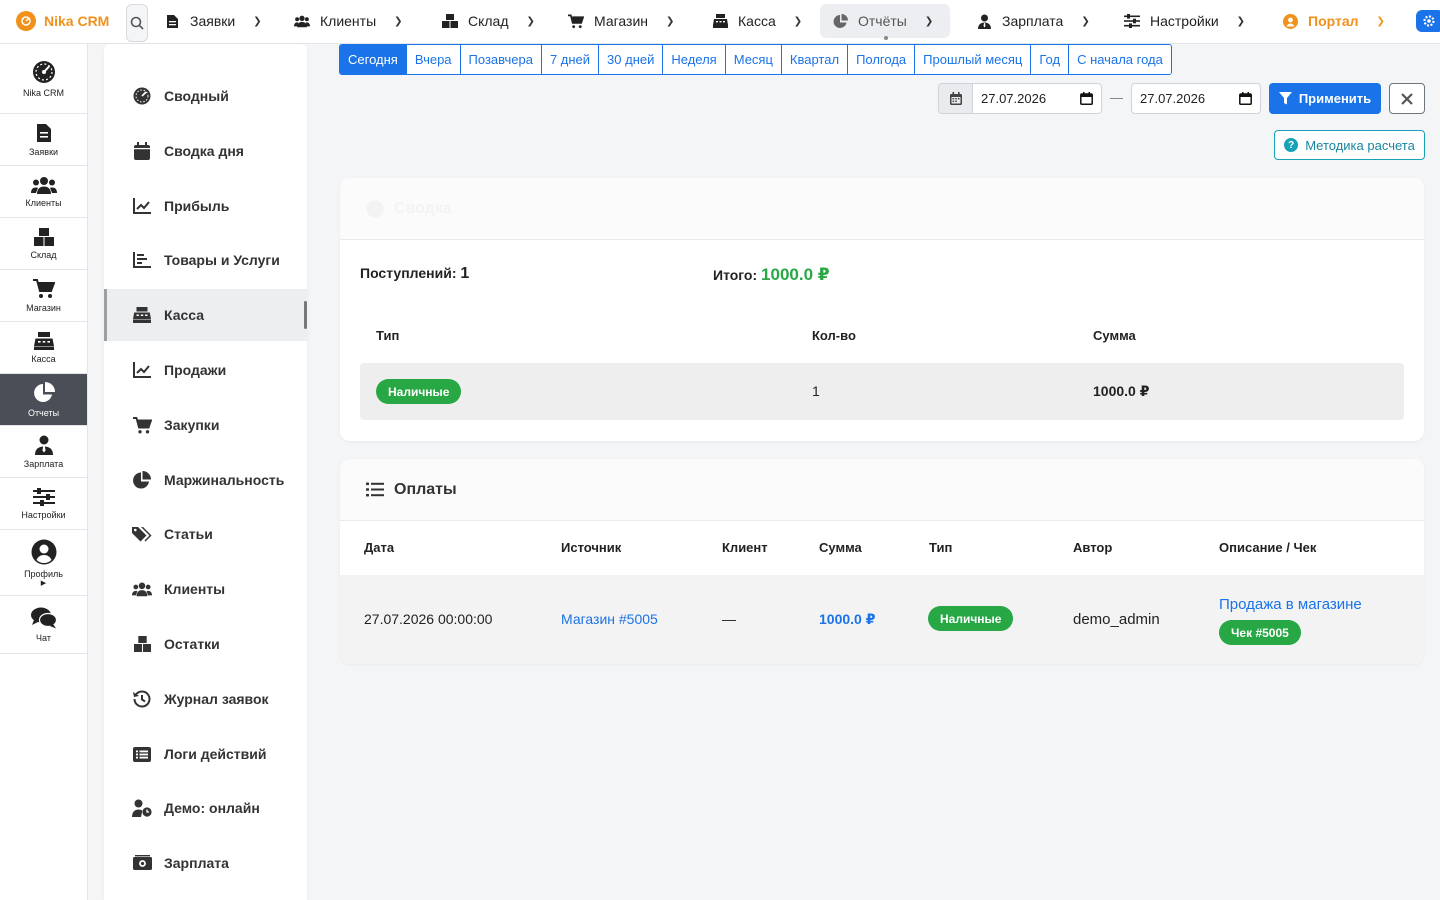  What do you see at coordinates (1093, 547) in the screenshot?
I see `column-header-author: Автор` at bounding box center [1093, 547].